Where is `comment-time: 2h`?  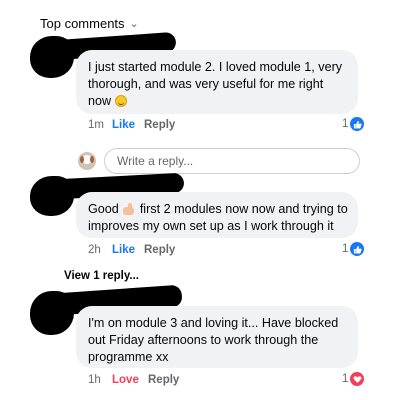
comment-time: 2h is located at coordinates (94, 250).